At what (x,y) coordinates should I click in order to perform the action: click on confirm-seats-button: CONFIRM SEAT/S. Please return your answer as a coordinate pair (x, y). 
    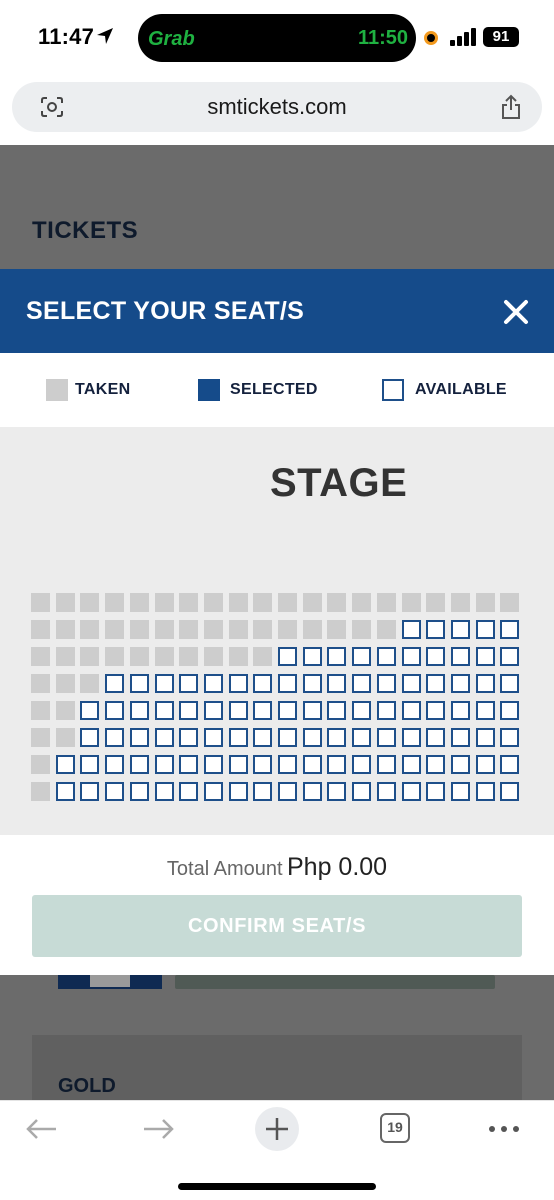
    Looking at the image, I should click on (277, 926).